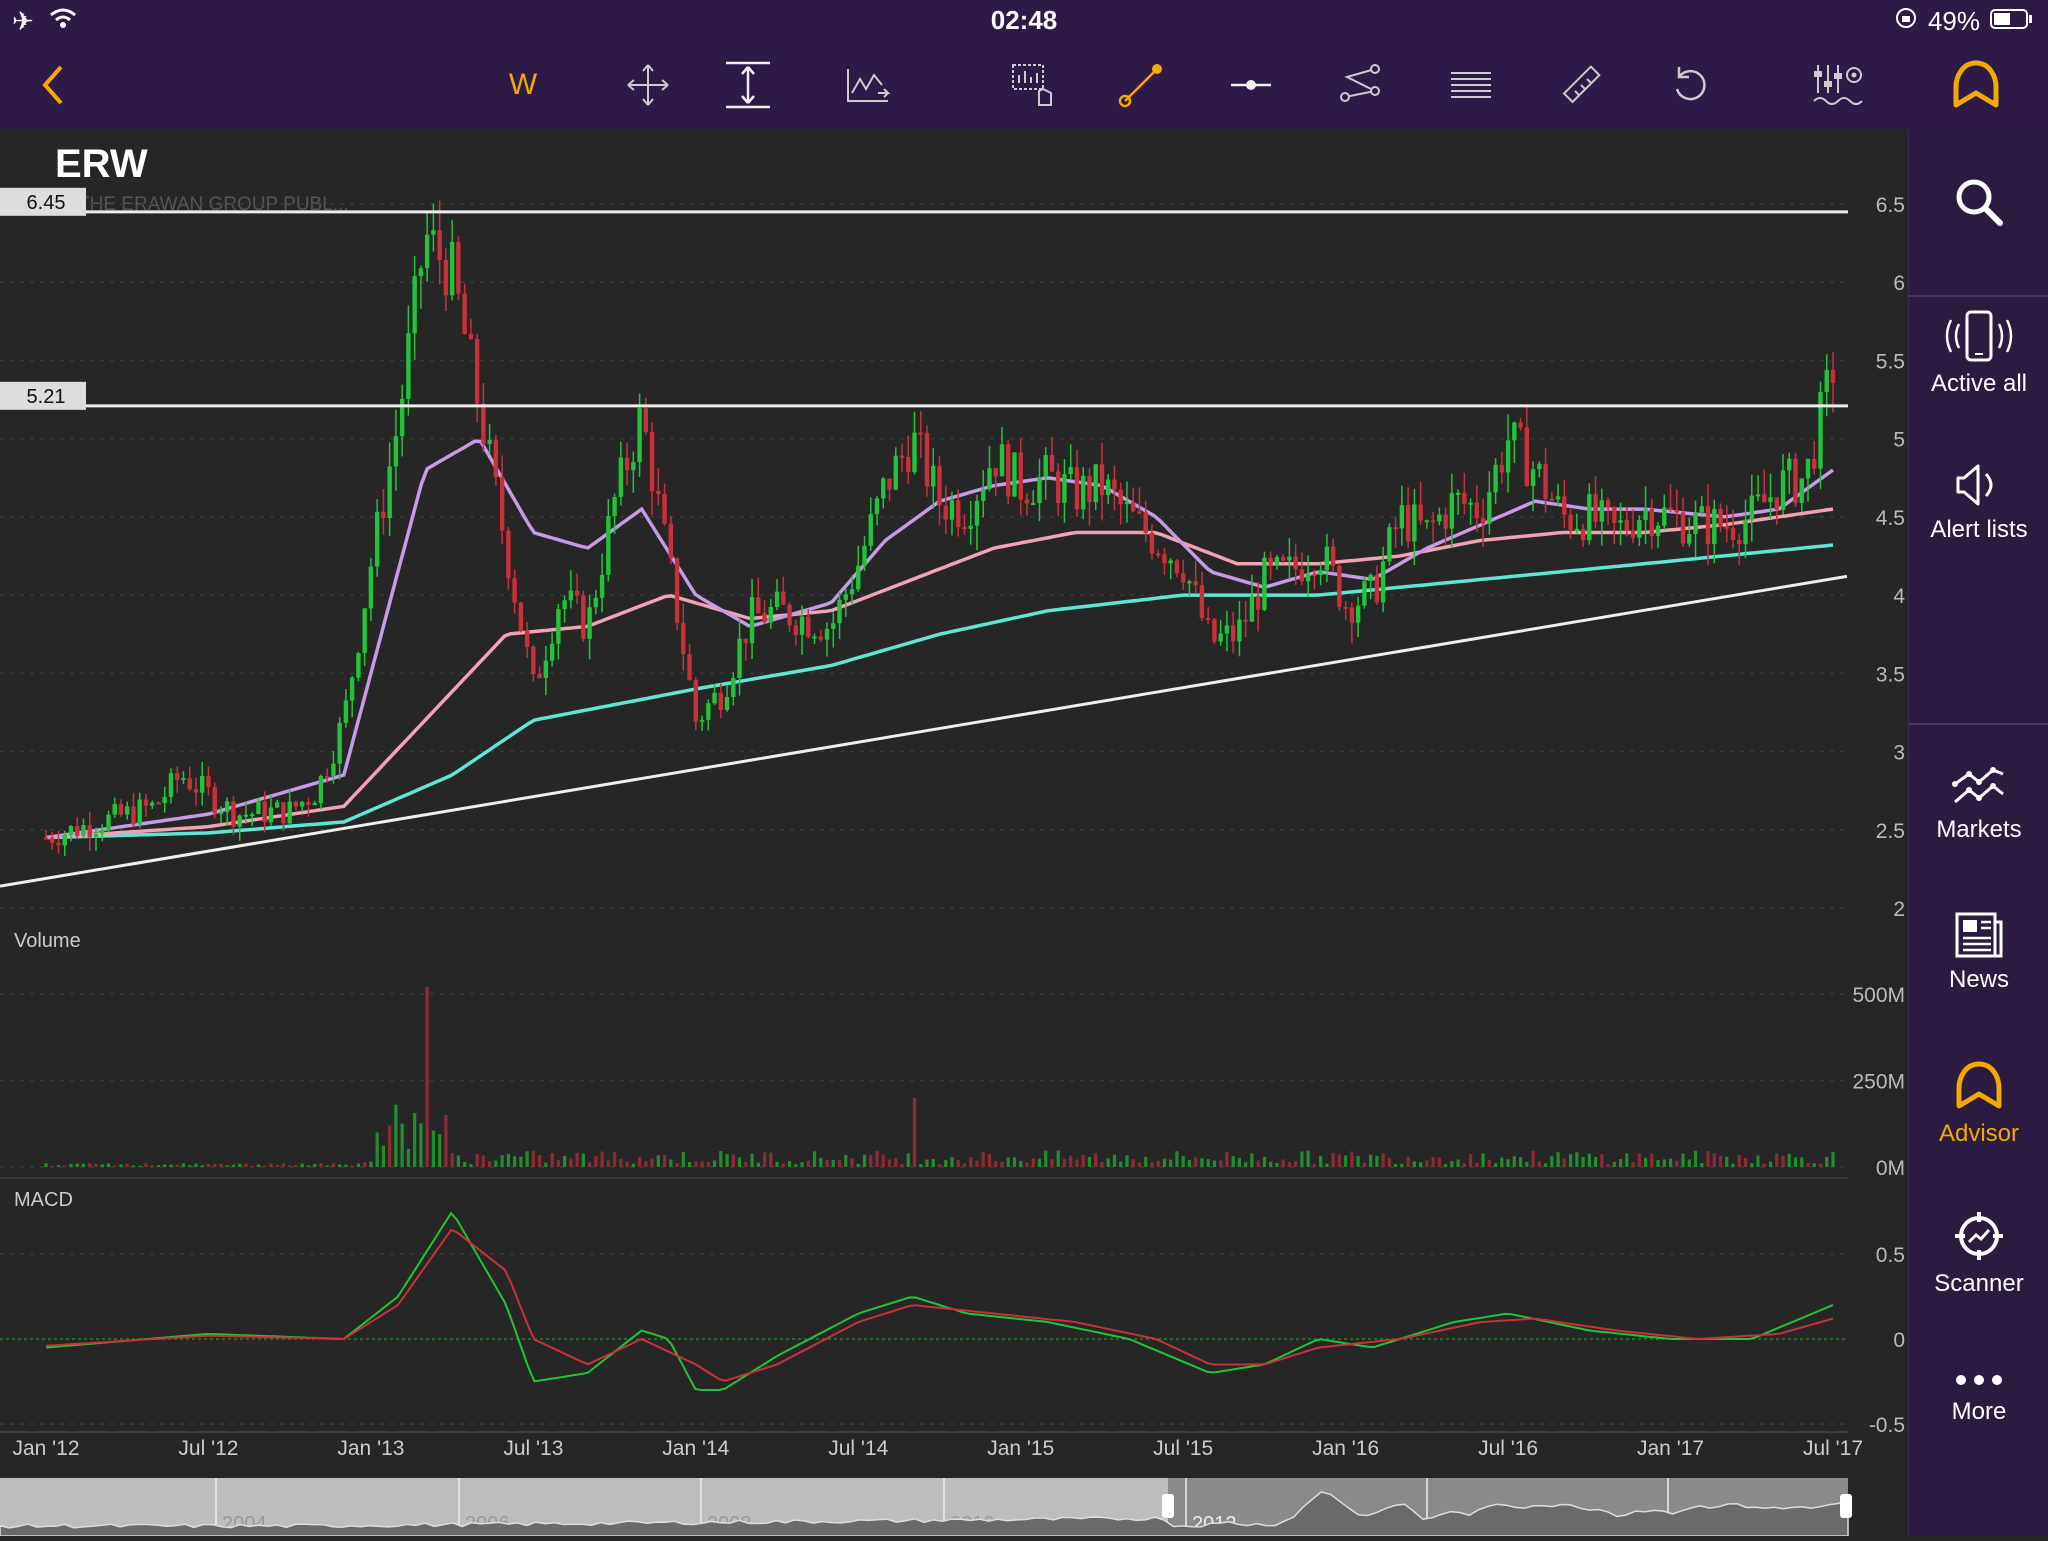 This screenshot has height=1541, width=2048. What do you see at coordinates (1978, 205) in the screenshot?
I see `search-button` at bounding box center [1978, 205].